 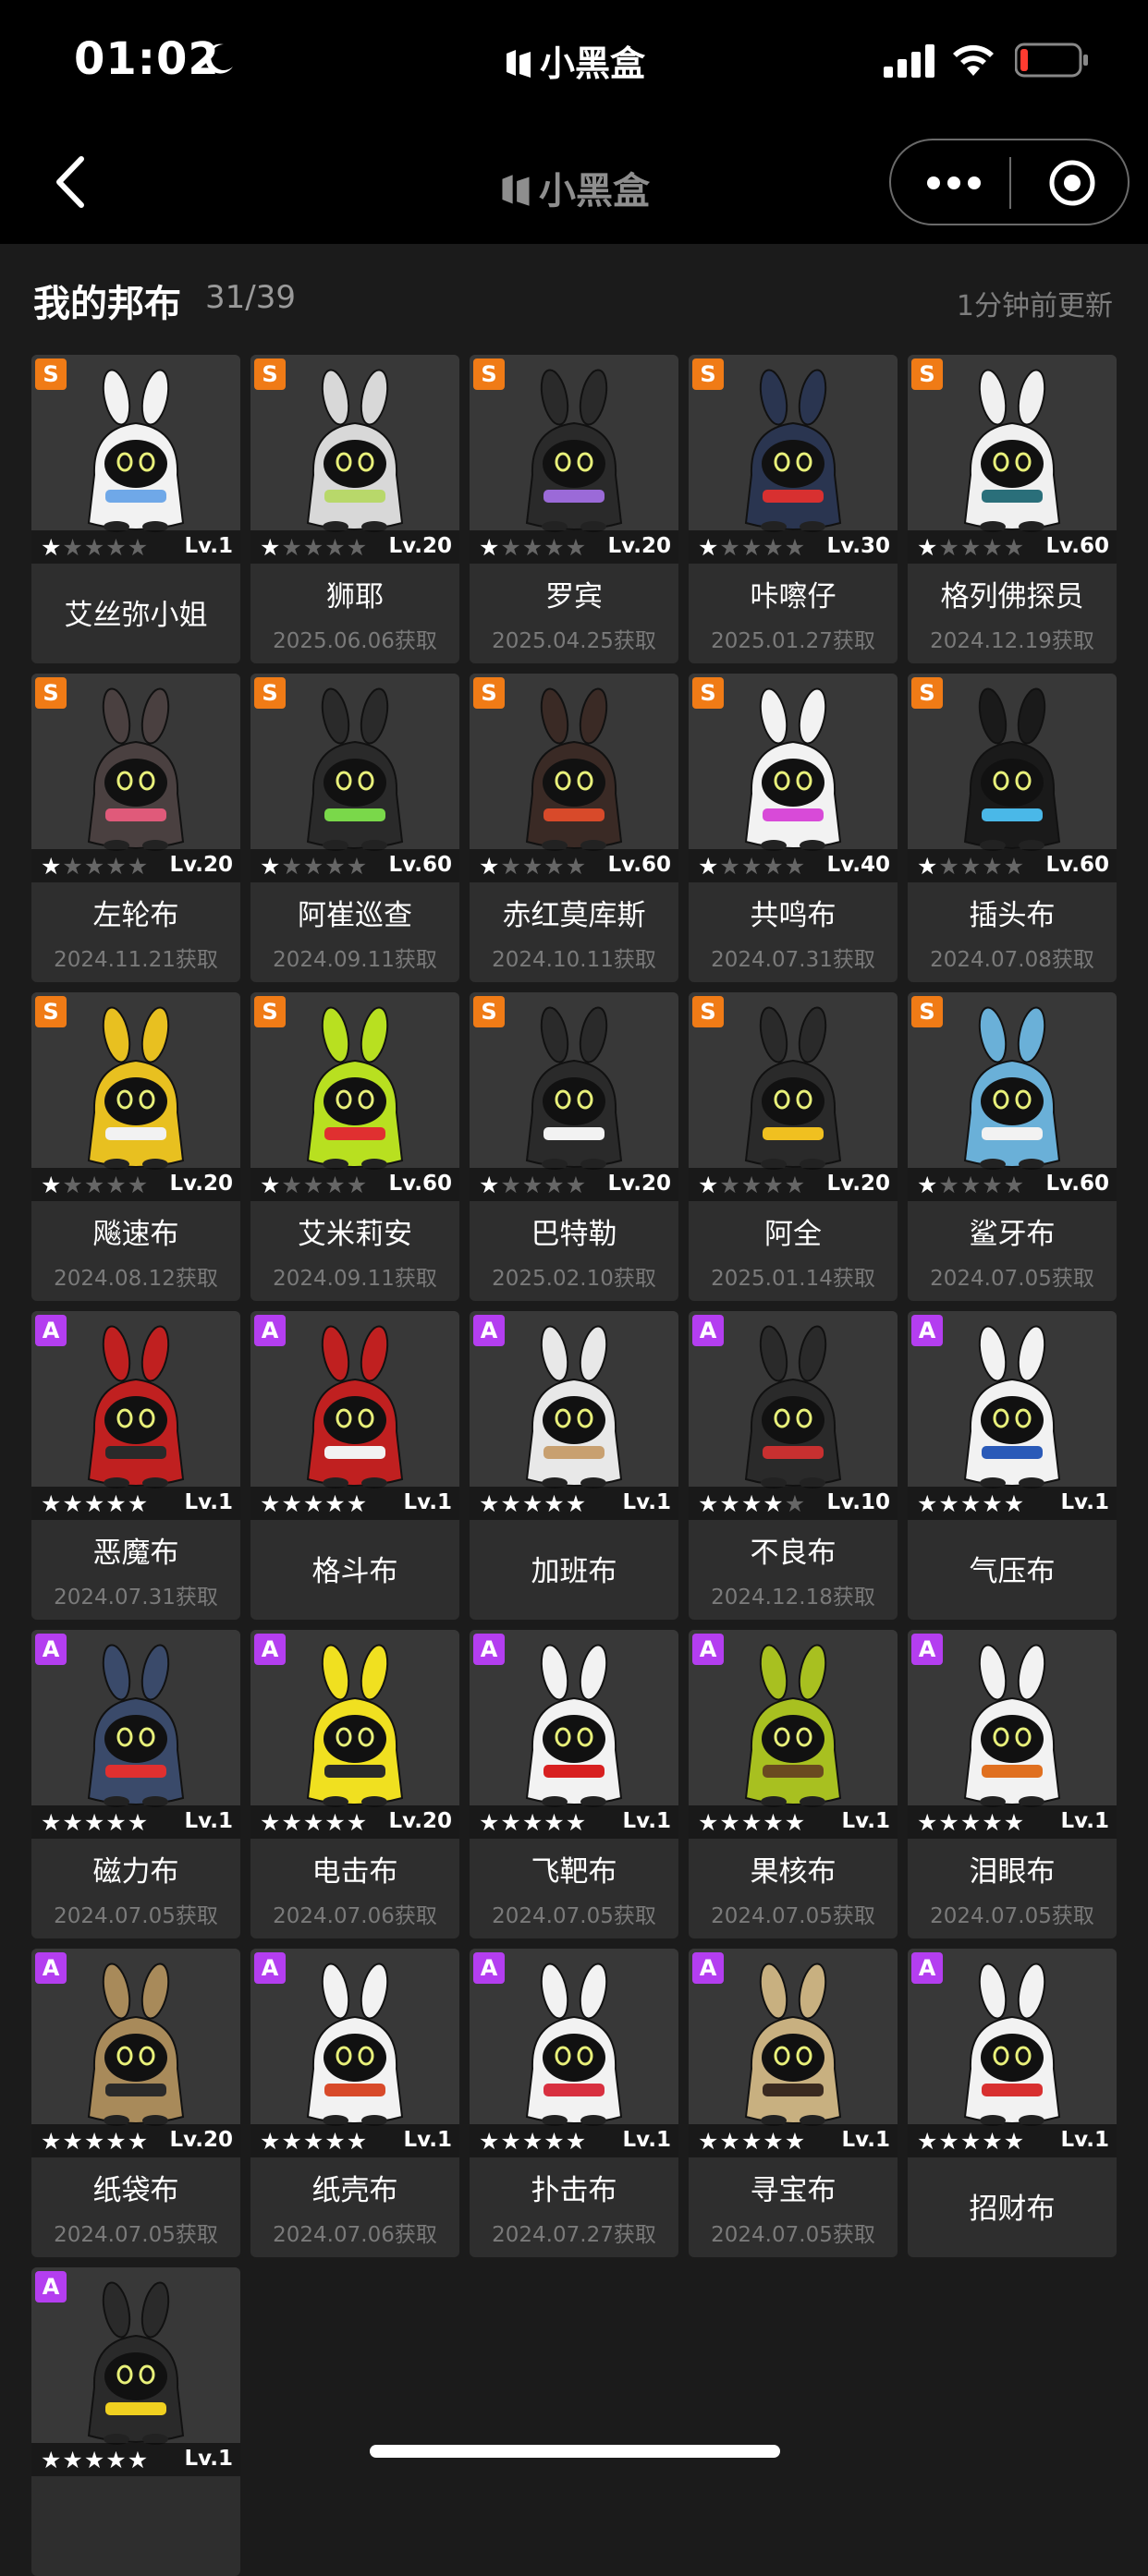 I want to click on bangboo-card: A ★★★★★ Lv.1 加班布, so click(x=574, y=1465).